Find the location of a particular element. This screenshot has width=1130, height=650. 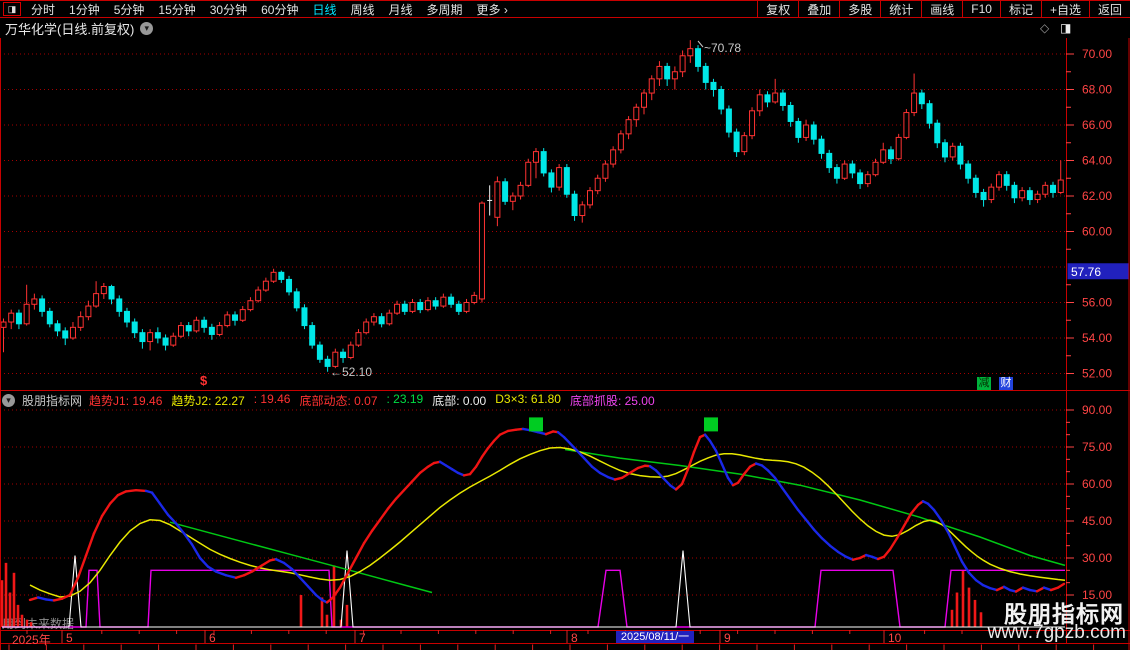

indicator-source: 股朋指标网 is located at coordinates (52, 401).